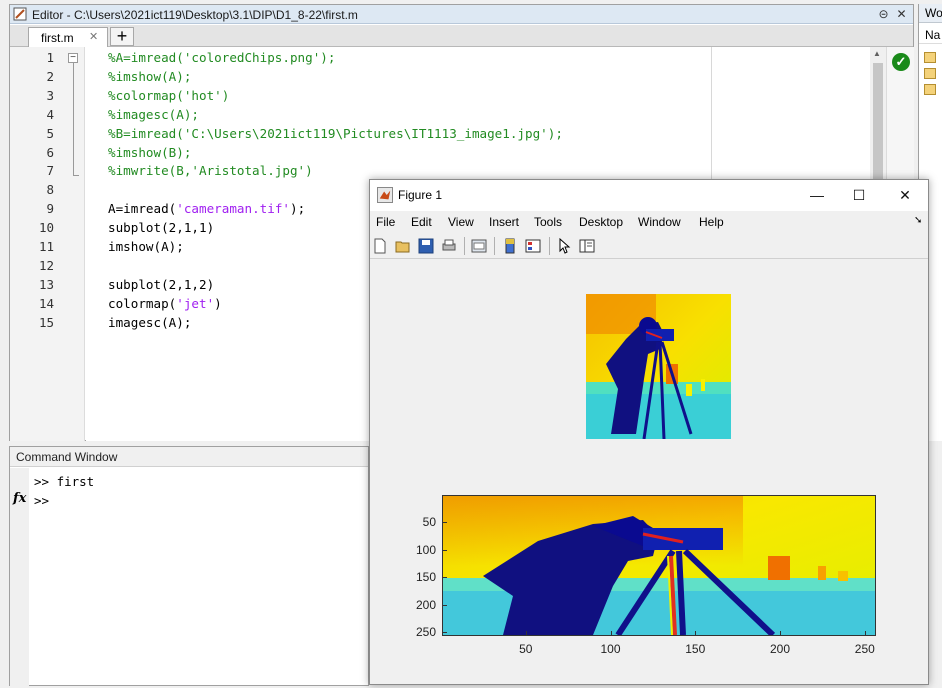 Image resolution: width=942 pixels, height=688 pixels. Describe the element at coordinates (161, 284) in the screenshot. I see `code-line: subplot(2,1,2)` at that location.